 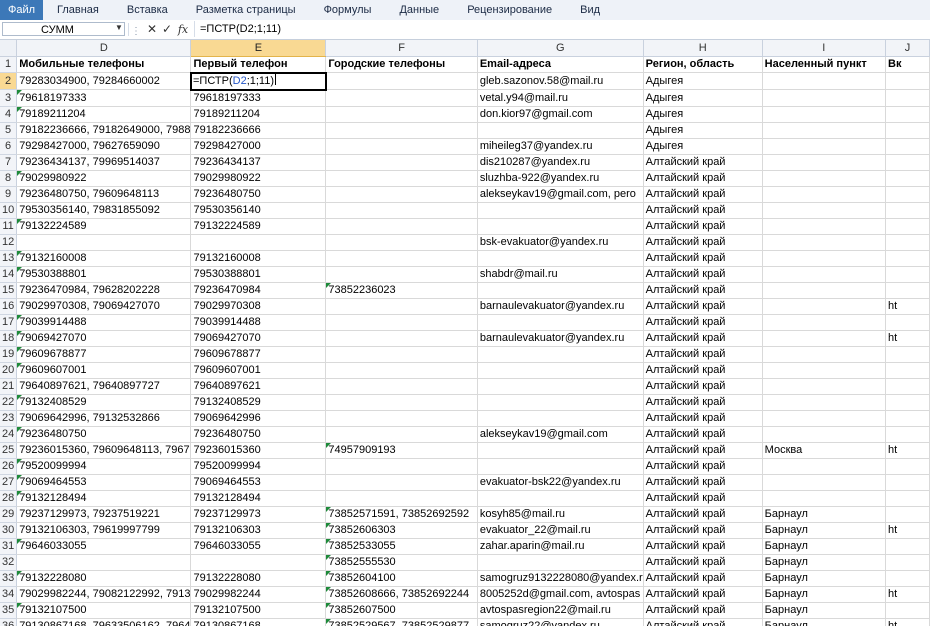 What do you see at coordinates (9, 306) in the screenshot?
I see `row-header: 16` at bounding box center [9, 306].